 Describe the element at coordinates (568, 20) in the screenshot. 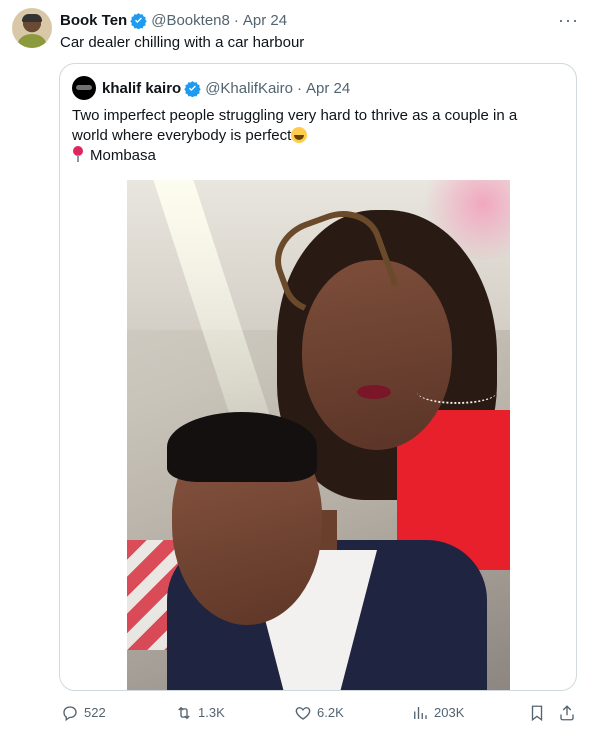

I see `more-options-icon: ···` at that location.